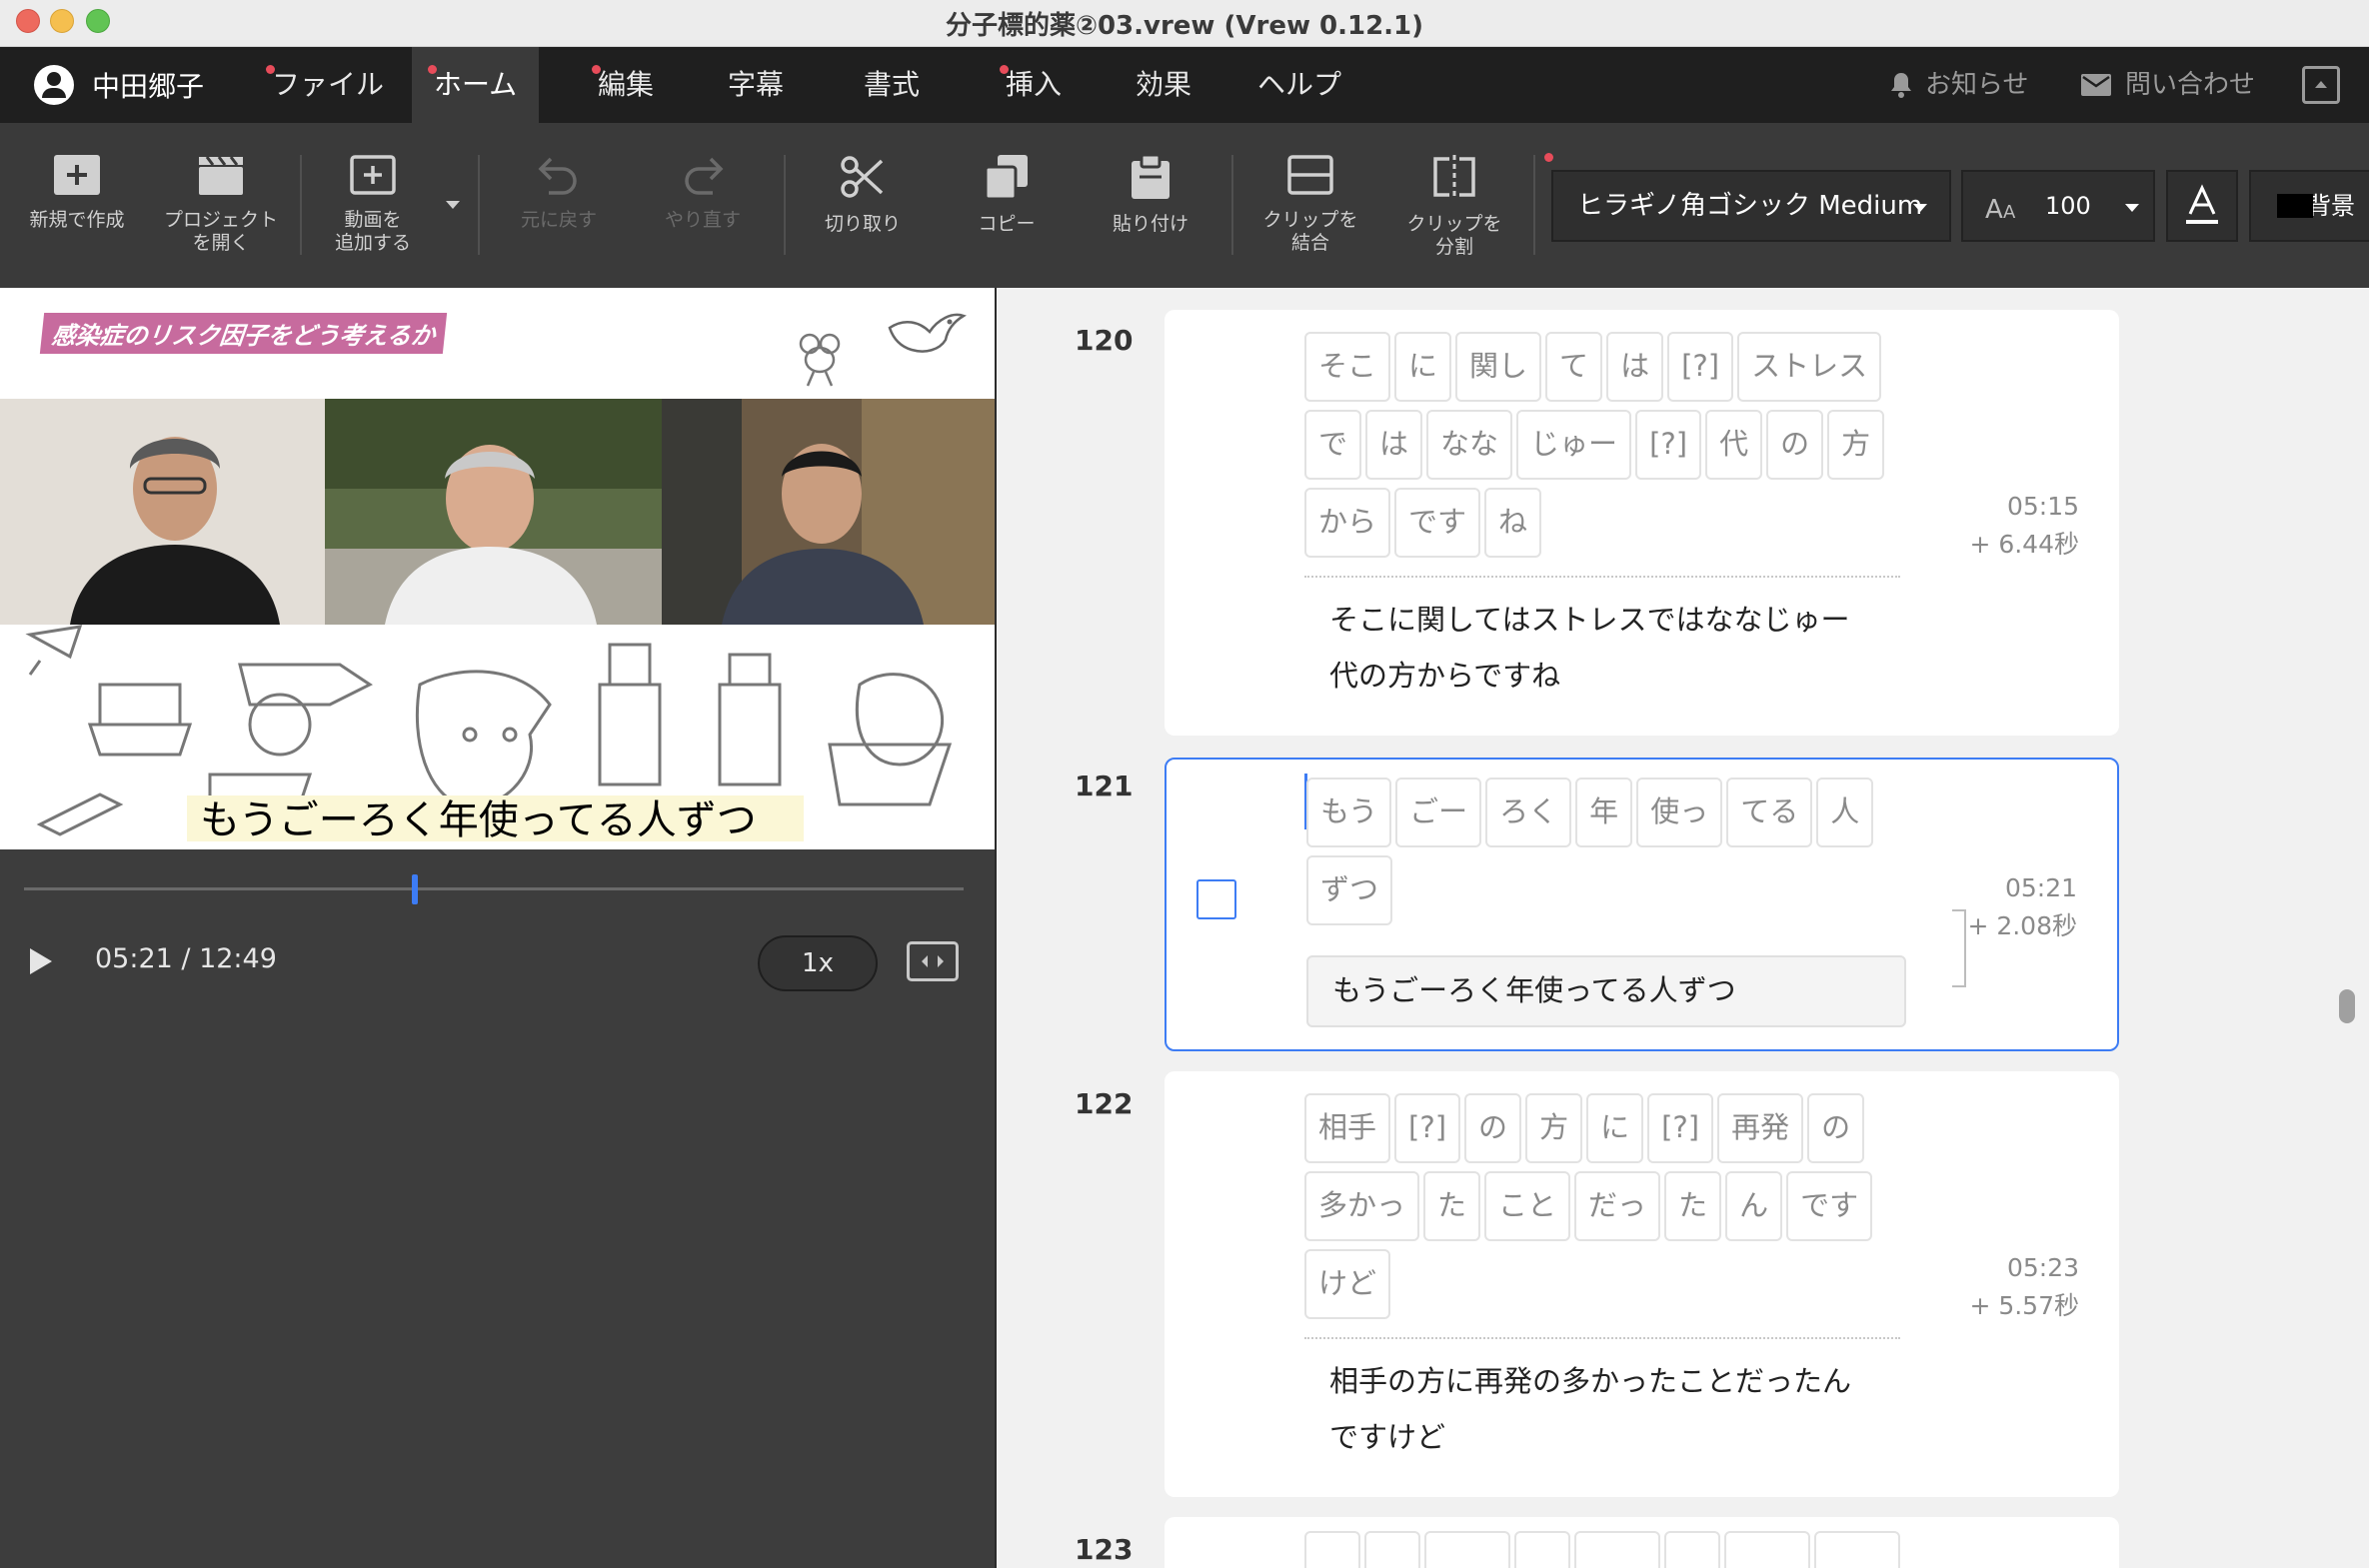  I want to click on word-chip: から, so click(1347, 523).